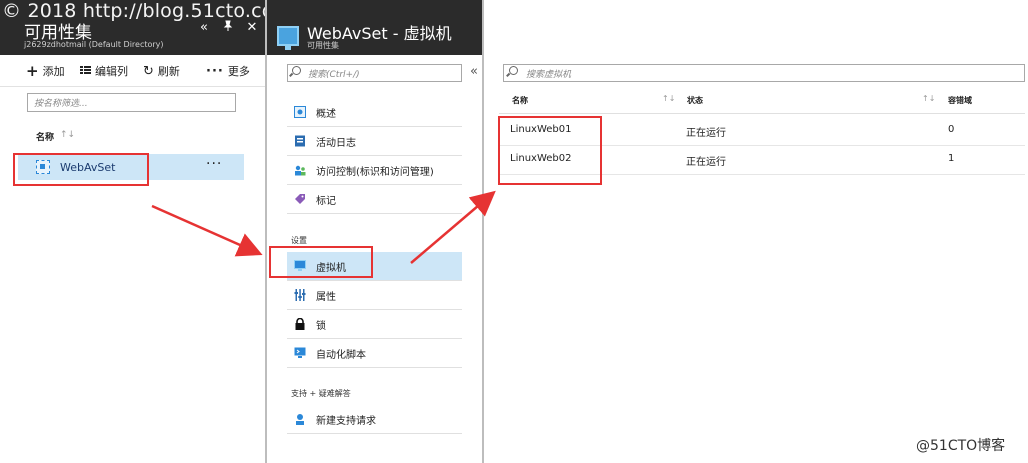  Describe the element at coordinates (300, 199) in the screenshot. I see `tag-icon` at that location.